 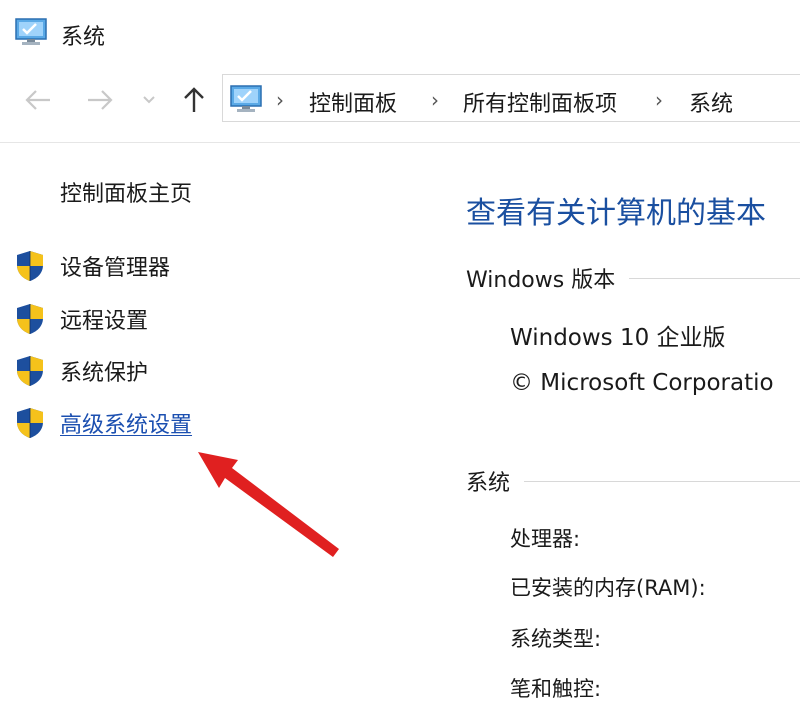 I want to click on window-title: 系统, so click(x=83, y=37).